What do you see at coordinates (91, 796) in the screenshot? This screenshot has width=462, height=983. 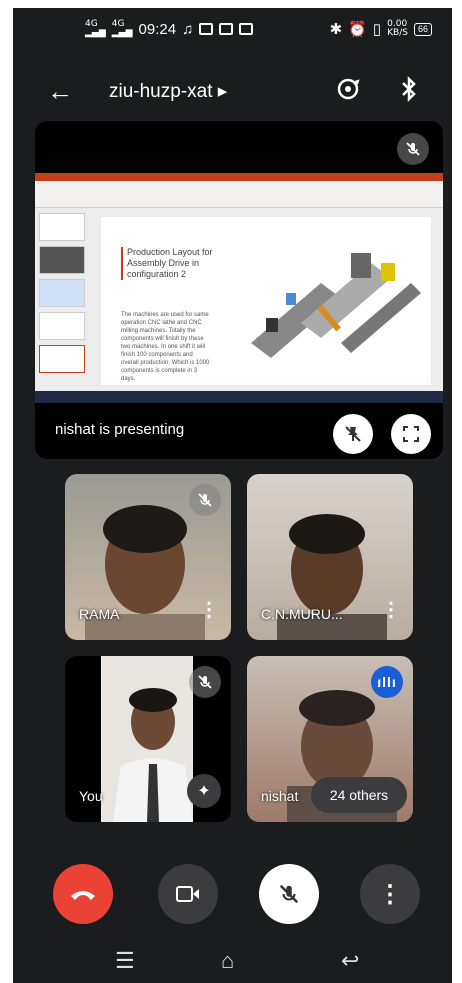 I see `participant-name: You` at bounding box center [91, 796].